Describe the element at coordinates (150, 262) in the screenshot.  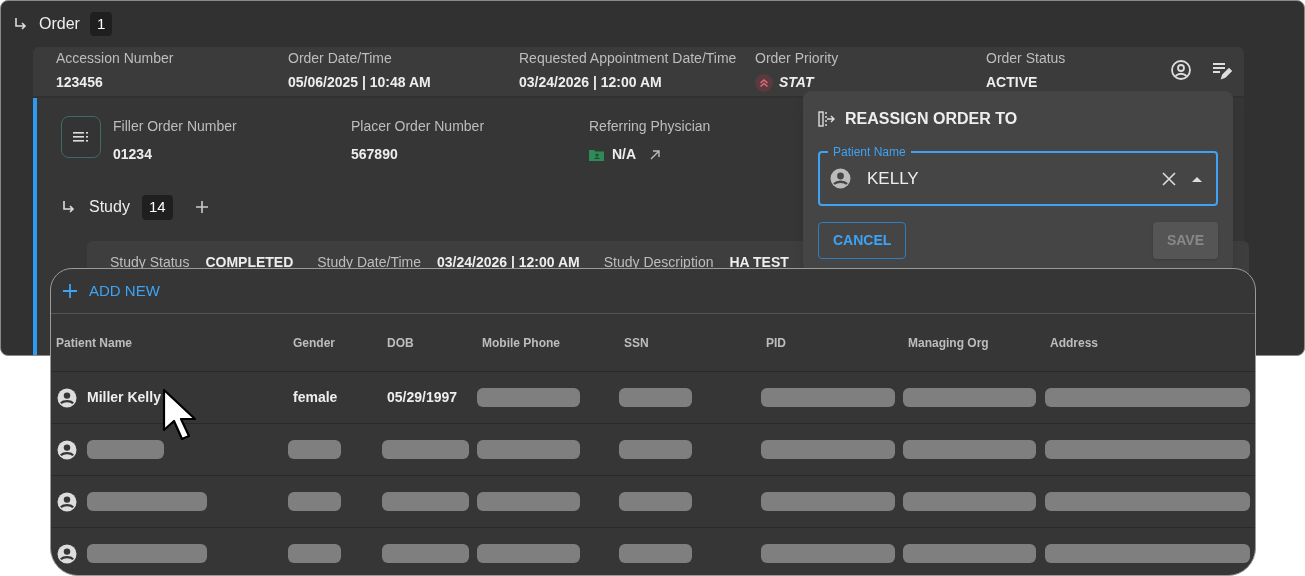
I see `field-label: Study Status` at that location.